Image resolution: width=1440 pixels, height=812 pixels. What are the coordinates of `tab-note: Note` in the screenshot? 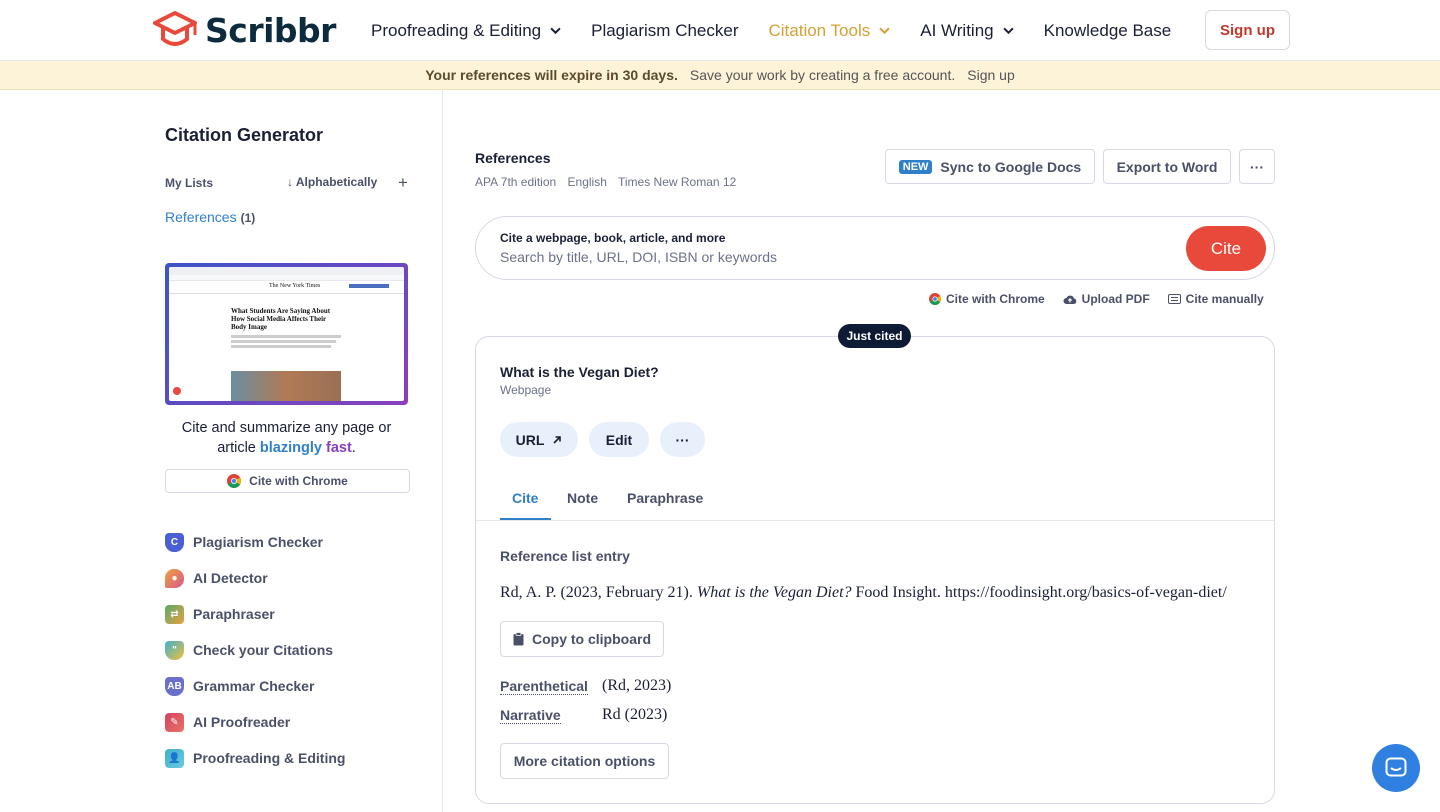 It's located at (582, 498).